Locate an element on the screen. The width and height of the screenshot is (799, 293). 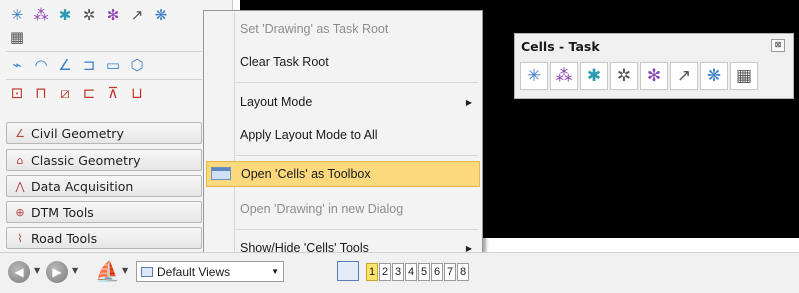
views-icon is located at coordinates (147, 271).